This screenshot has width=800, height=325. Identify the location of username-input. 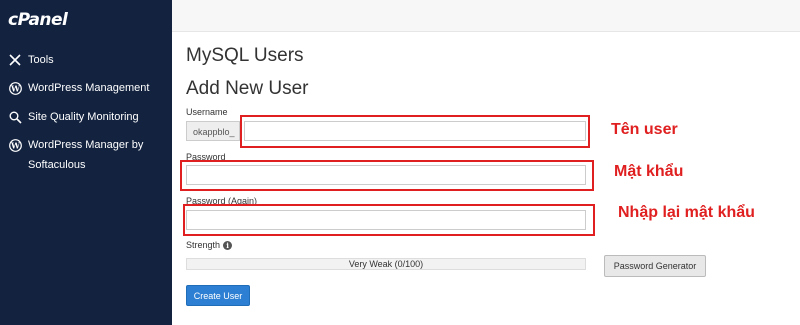
(415, 131).